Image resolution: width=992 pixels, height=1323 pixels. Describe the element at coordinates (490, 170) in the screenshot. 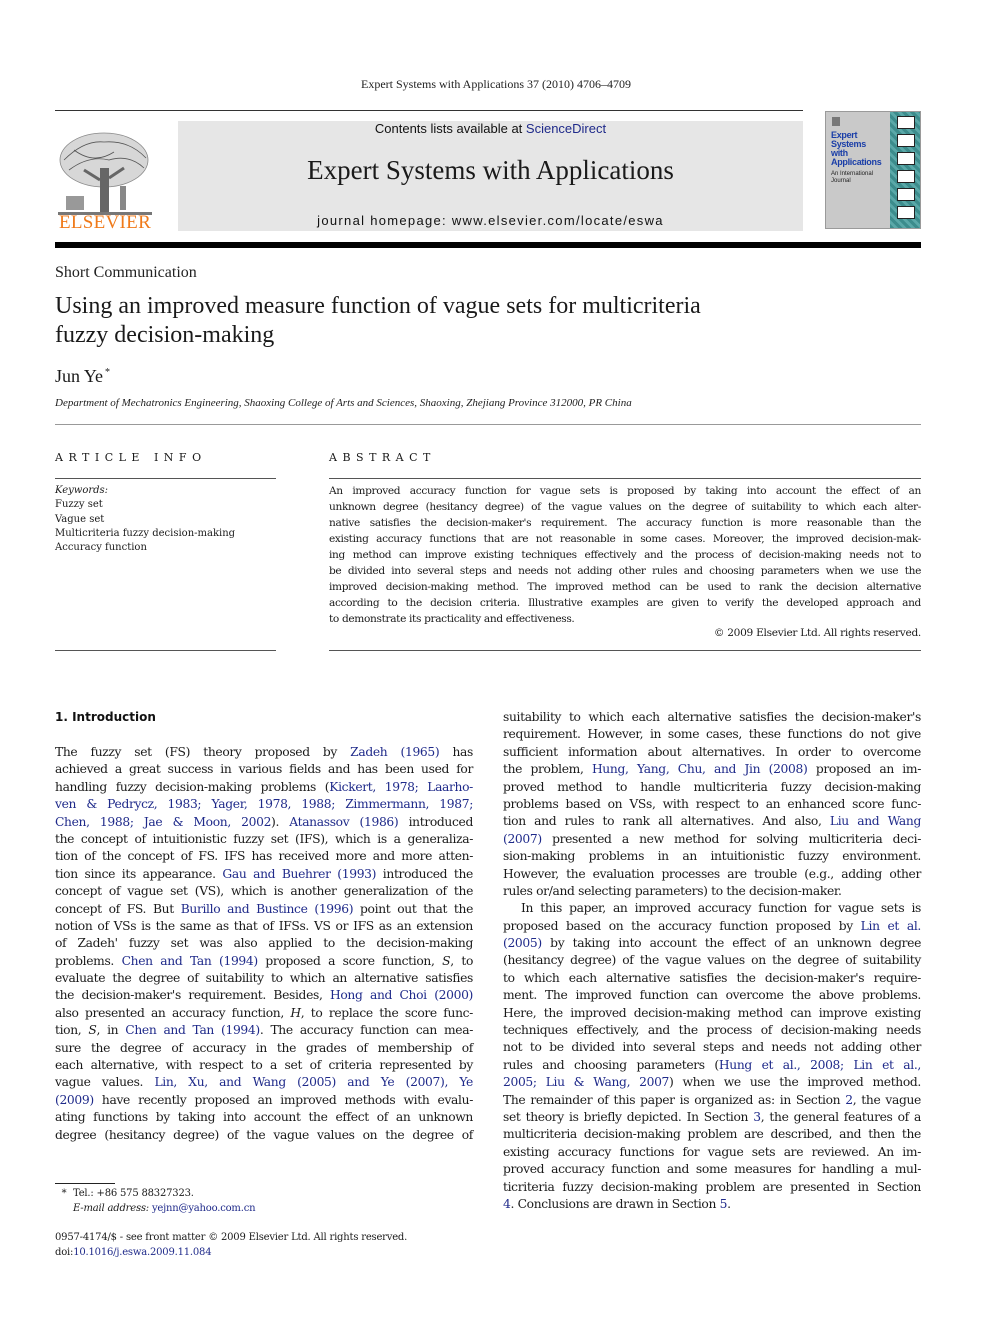

I see `journal-title: Expert Systems with Applications` at that location.